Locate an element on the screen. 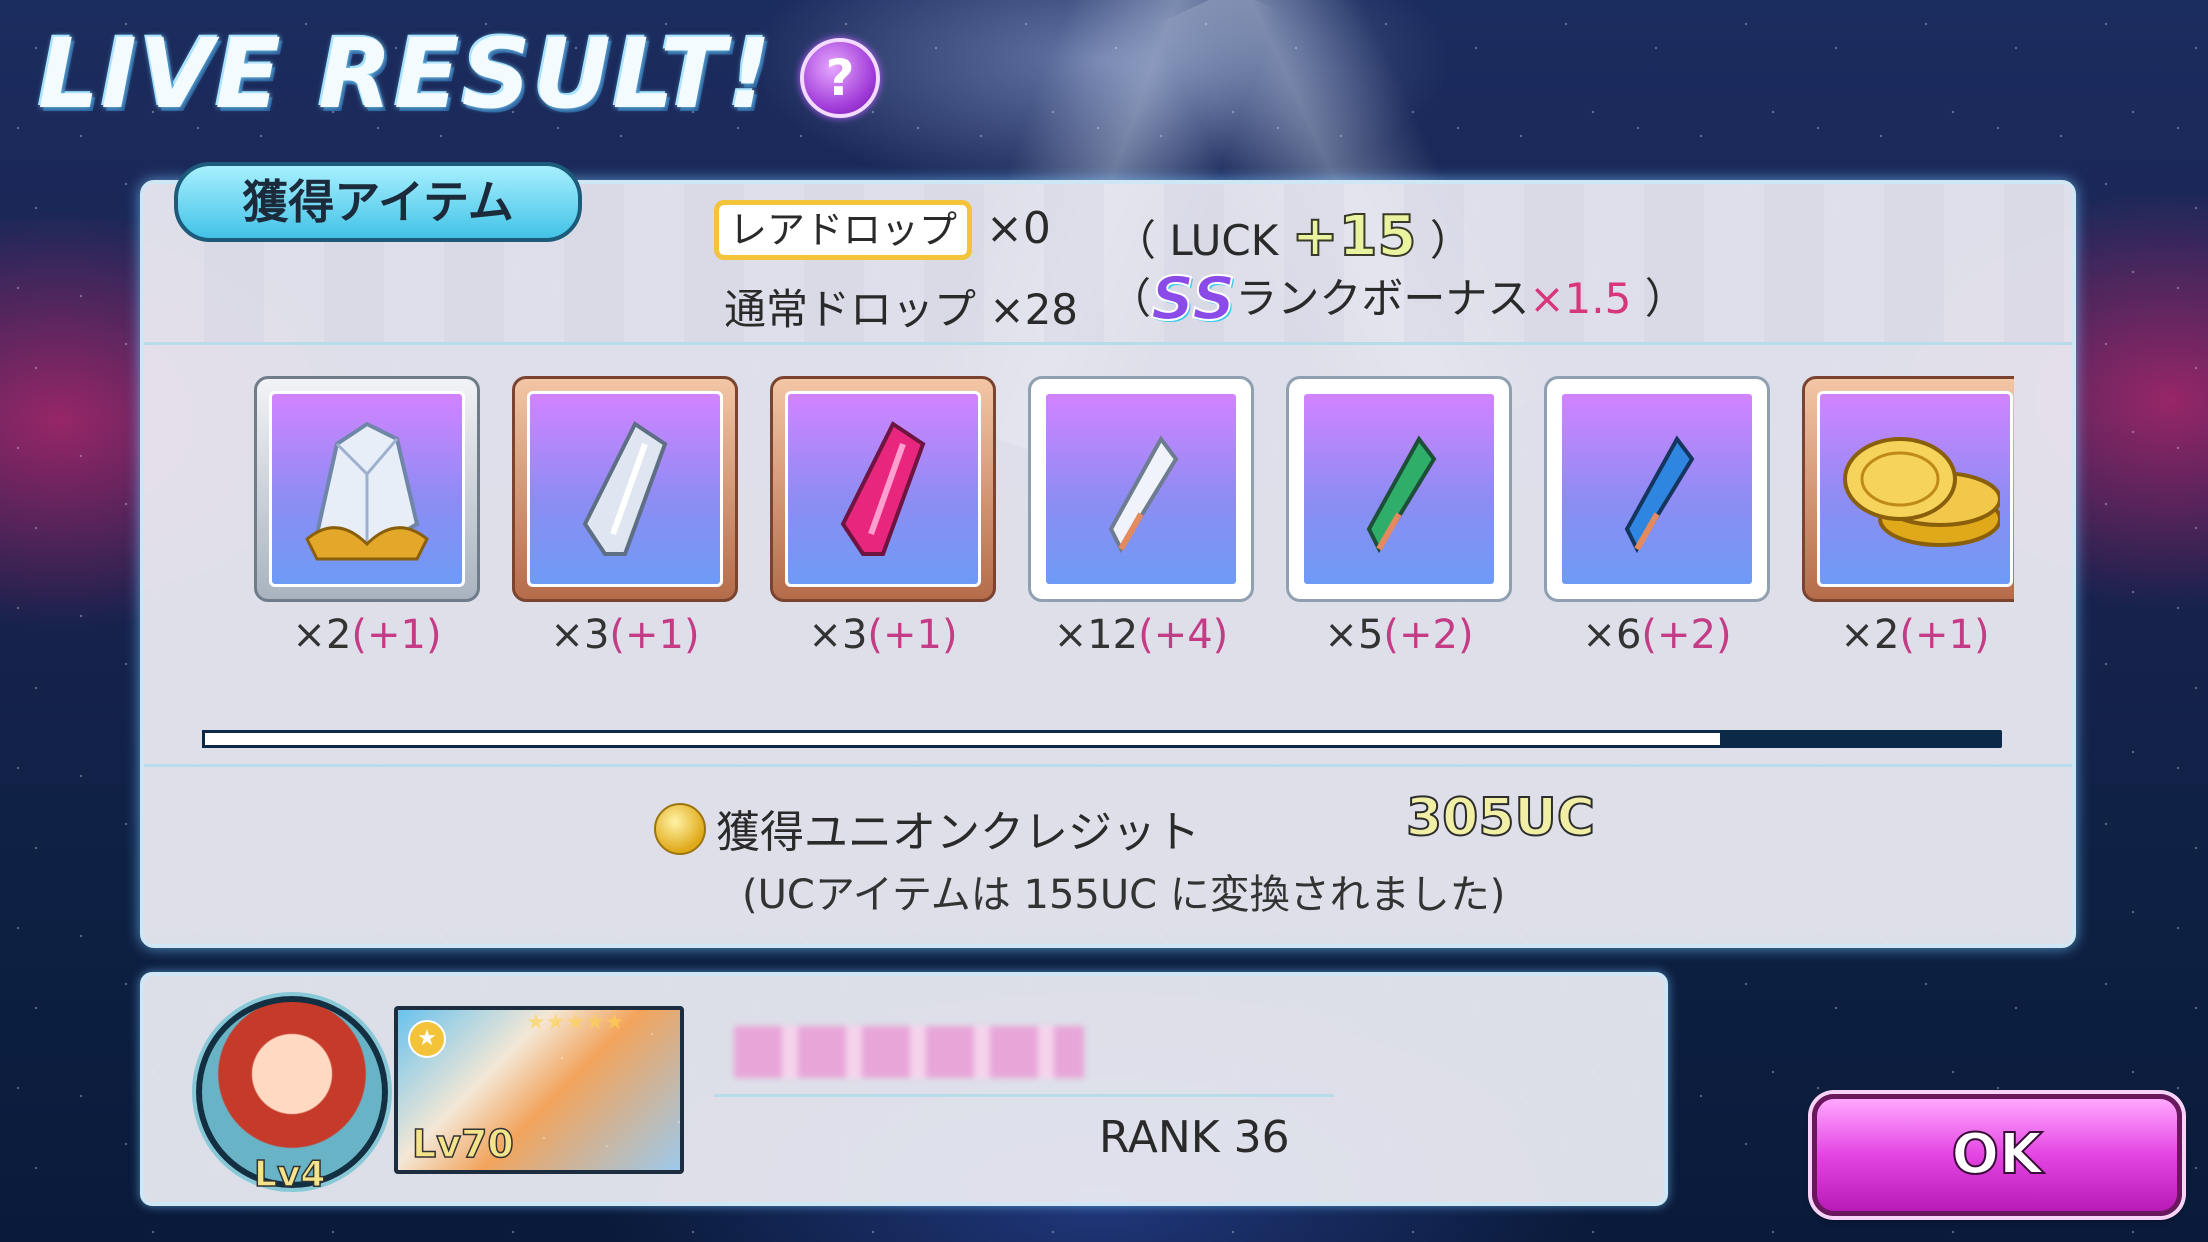 This screenshot has height=1242, width=2208. normal-drop-label: 通常ドロップ is located at coordinates (850, 309).